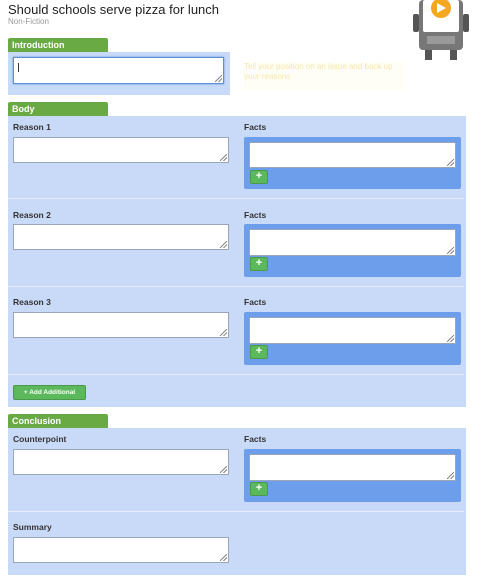 This screenshot has height=588, width=477. What do you see at coordinates (255, 127) in the screenshot?
I see `reason-1-facts-label: Facts` at bounding box center [255, 127].